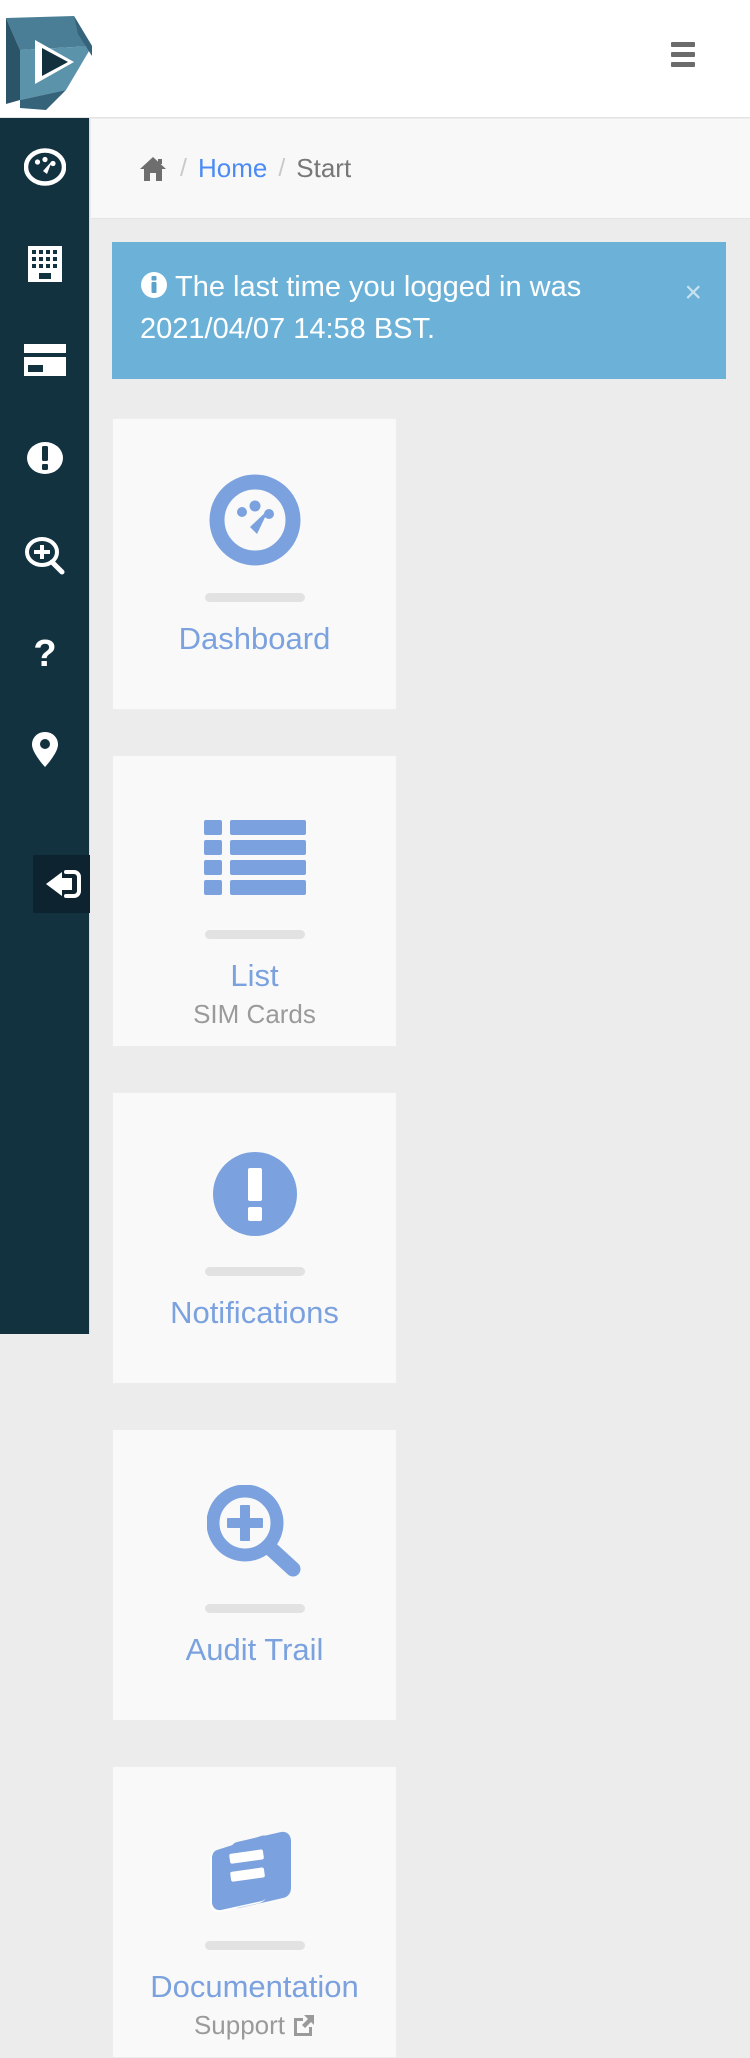 The width and height of the screenshot is (750, 2058). I want to click on sidebar-item-organisation, so click(45, 264).